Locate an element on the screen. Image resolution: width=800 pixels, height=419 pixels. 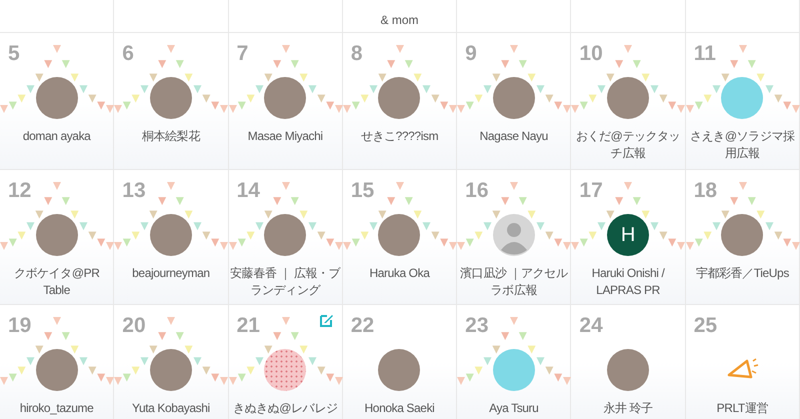
calendar-day-cell: 23 Aya Tsuru is located at coordinates (514, 362).